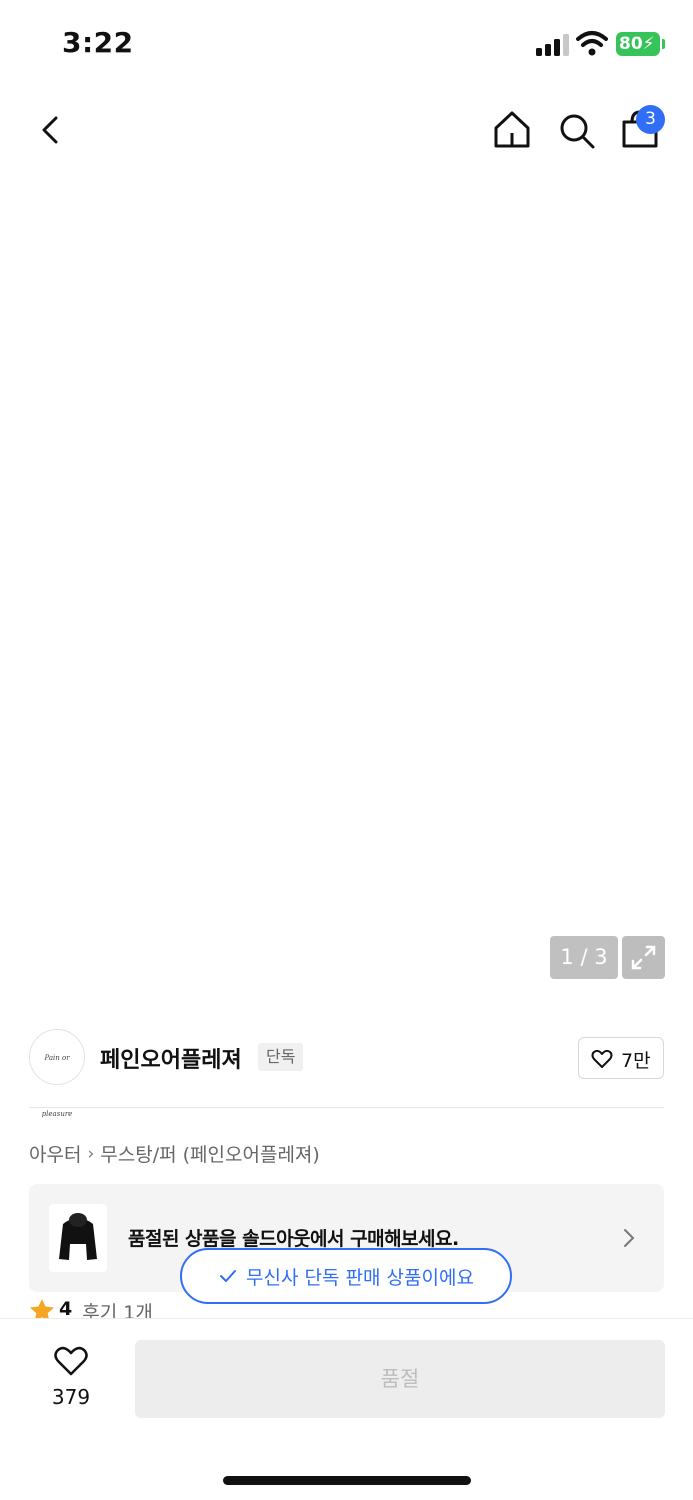 The height and width of the screenshot is (1500, 693). What do you see at coordinates (71, 1397) in the screenshot?
I see `wishlist-count: 379` at bounding box center [71, 1397].